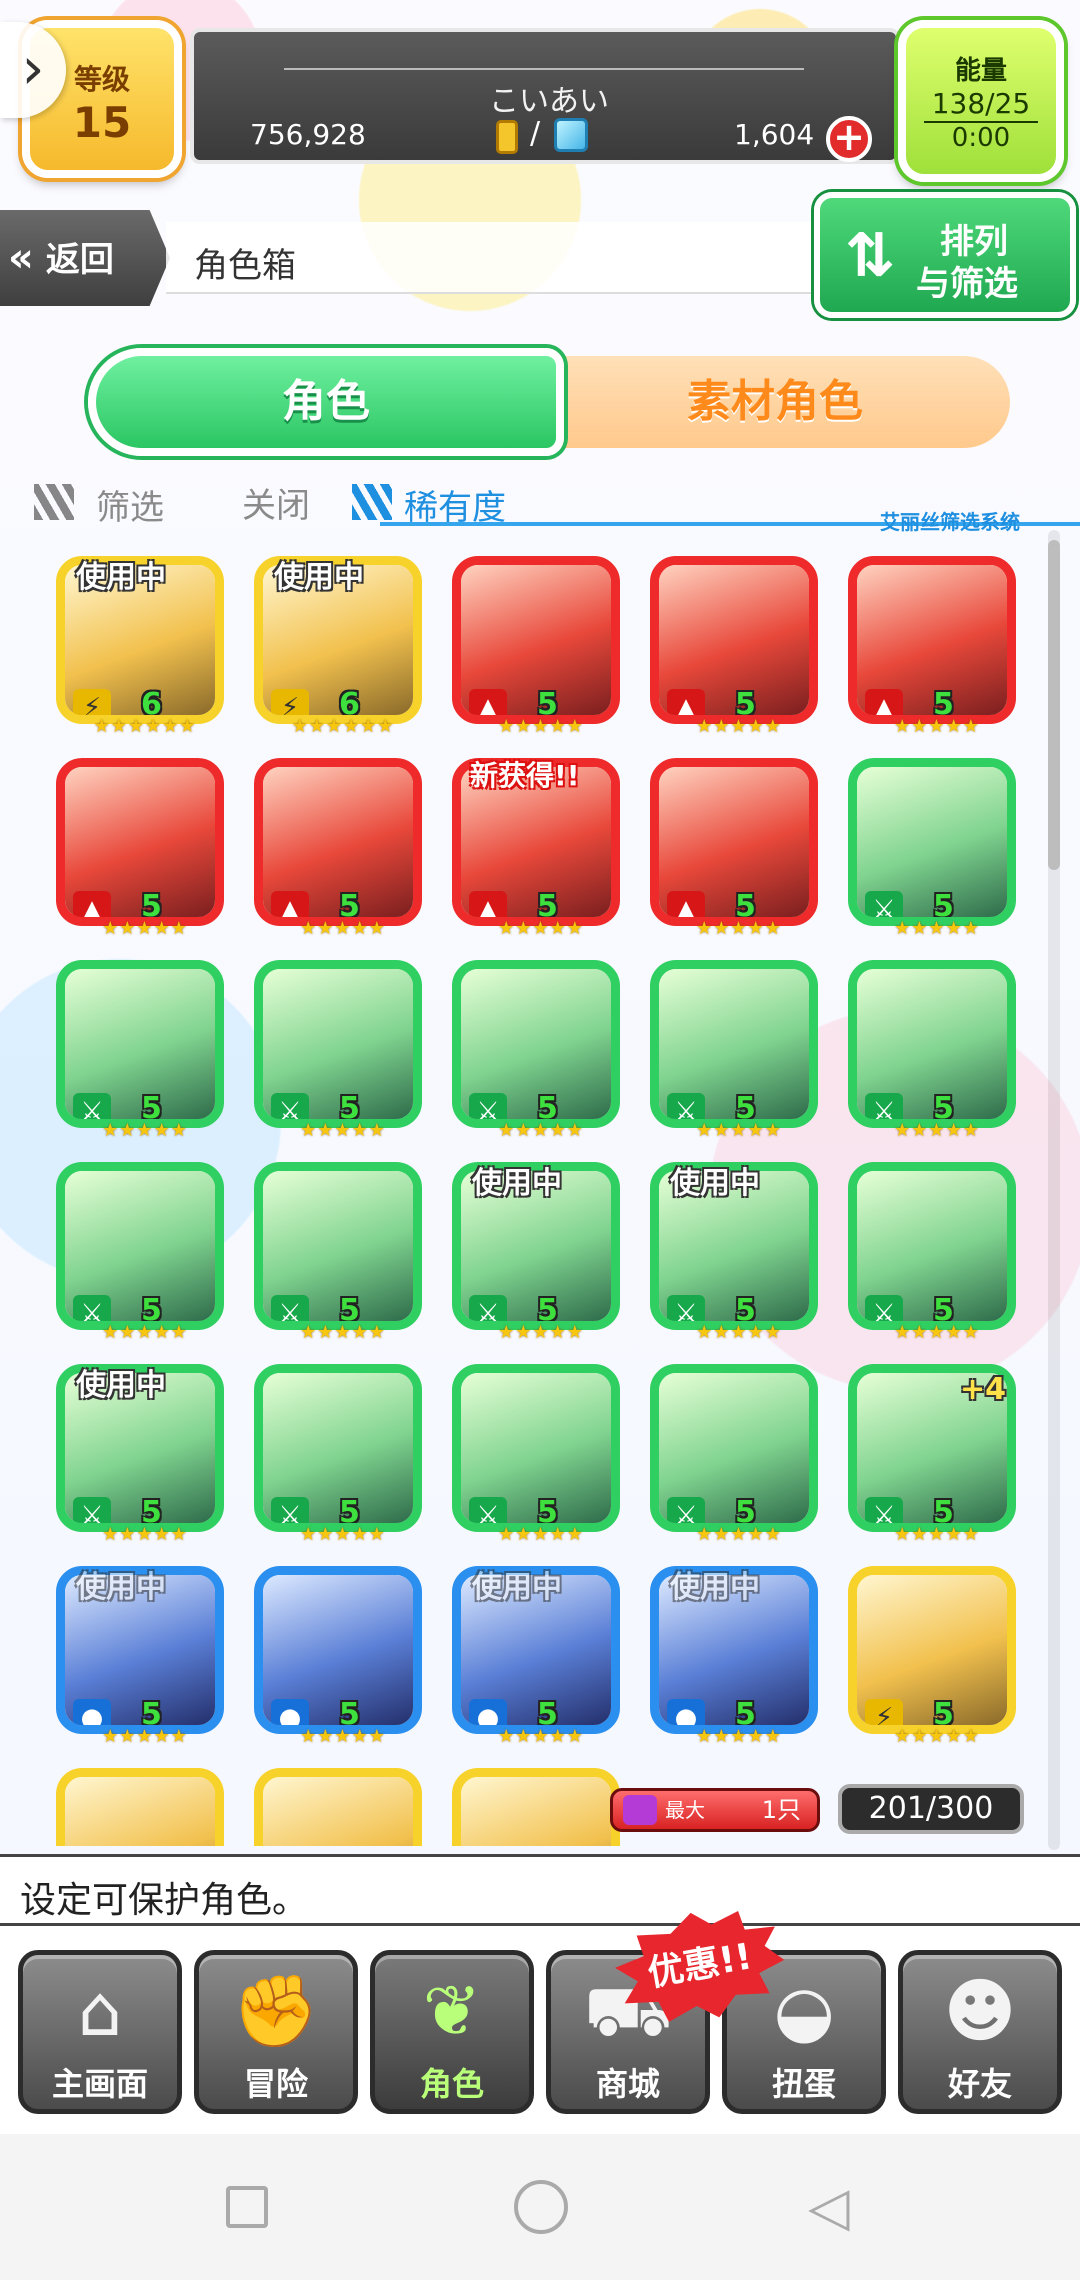 The width and height of the screenshot is (1080, 2280). Describe the element at coordinates (932, 1650) in the screenshot. I see `card-frame: ⚡ 5` at that location.